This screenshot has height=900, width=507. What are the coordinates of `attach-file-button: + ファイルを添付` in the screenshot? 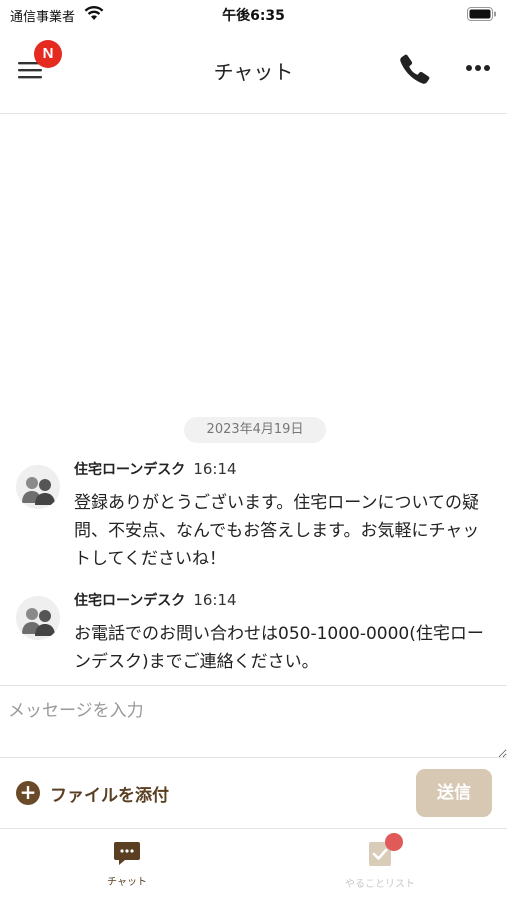 It's located at (92, 793).